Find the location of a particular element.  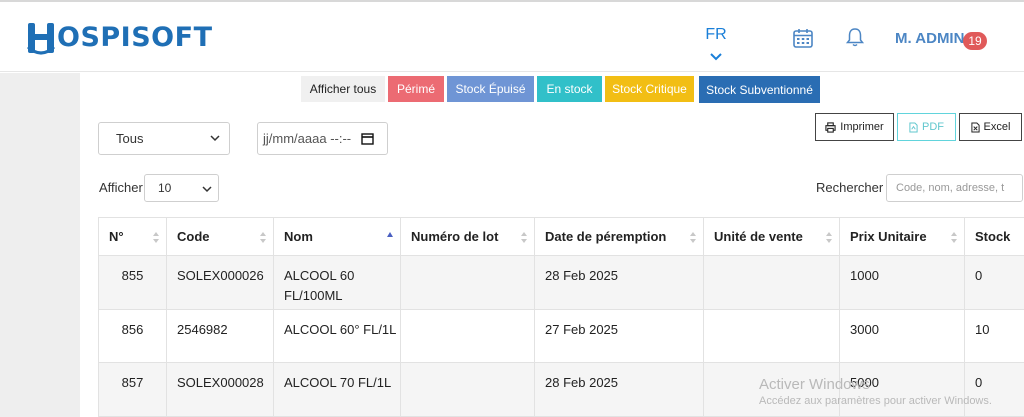

category-select: Tous is located at coordinates (164, 138).